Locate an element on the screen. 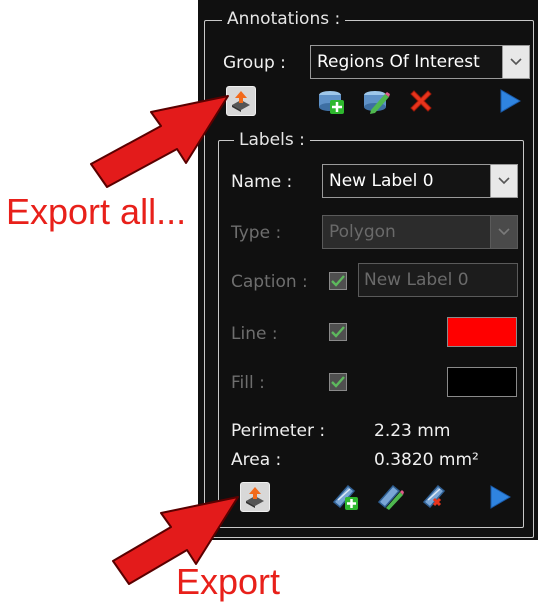 Image resolution: width=544 pixels, height=611 pixels. play-label-button is located at coordinates (499, 497).